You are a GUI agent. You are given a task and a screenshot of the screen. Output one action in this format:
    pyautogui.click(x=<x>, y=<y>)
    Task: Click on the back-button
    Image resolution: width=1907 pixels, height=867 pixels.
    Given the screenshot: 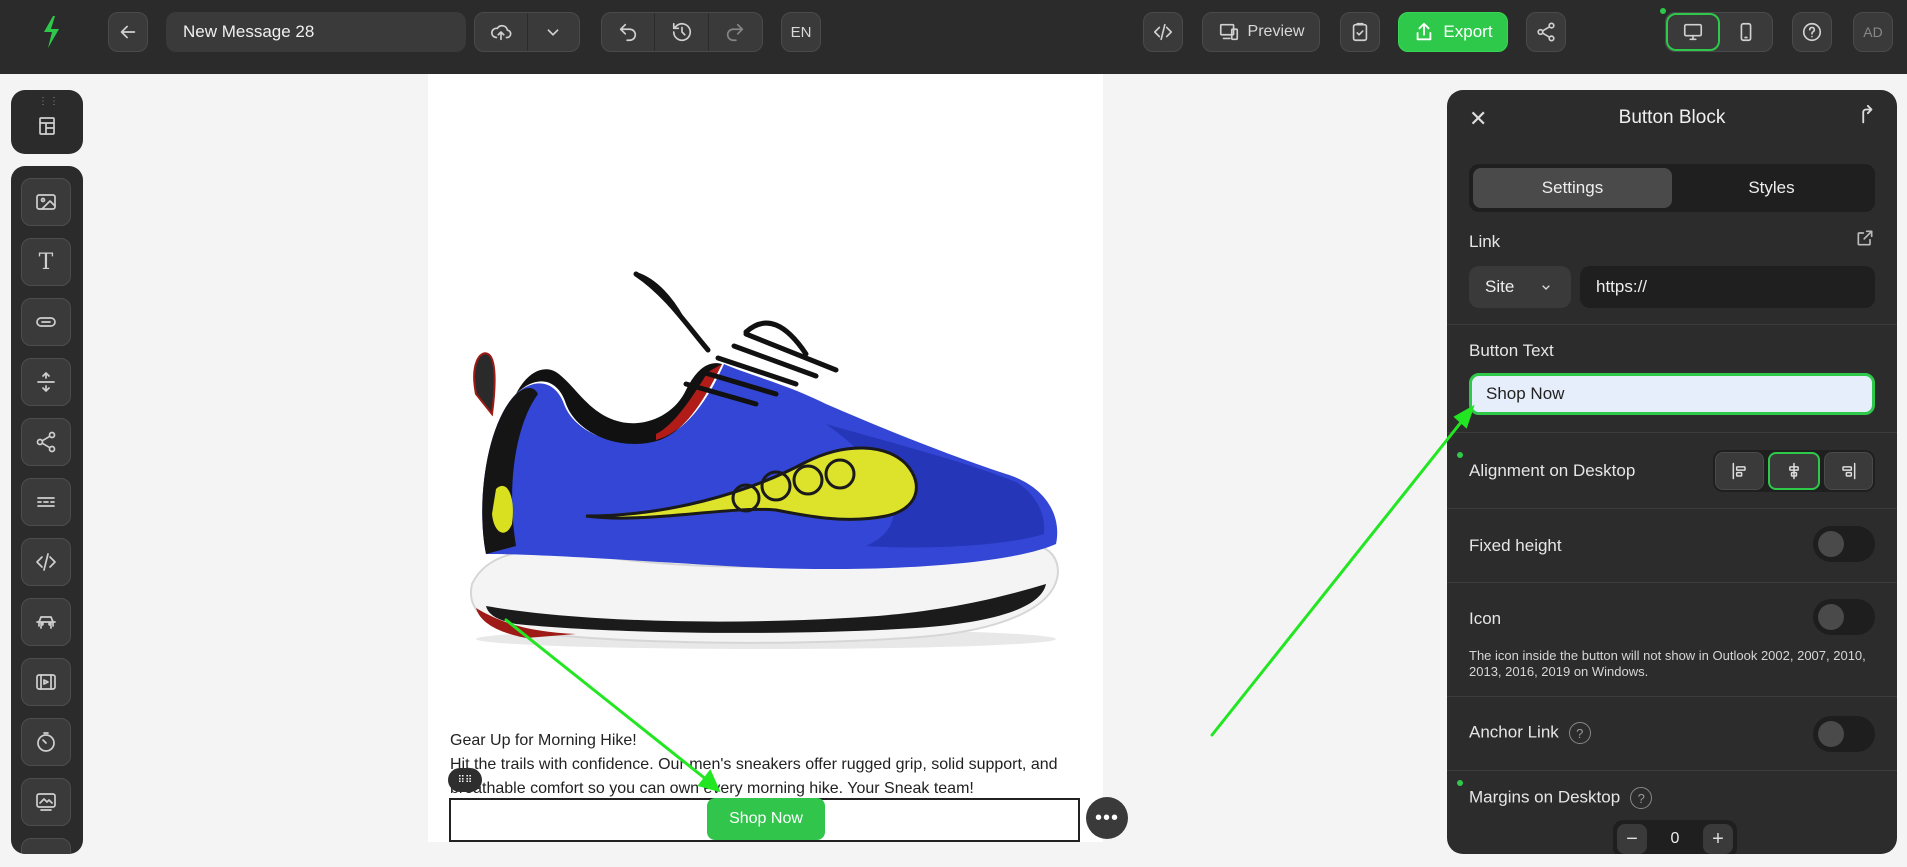 What is the action you would take?
    pyautogui.click(x=128, y=32)
    